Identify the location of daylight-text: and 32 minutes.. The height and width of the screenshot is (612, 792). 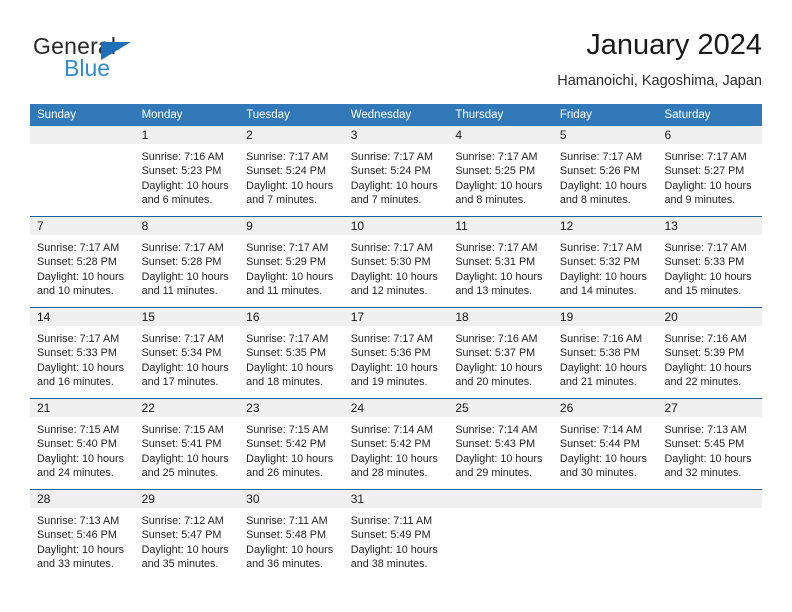
(703, 473).